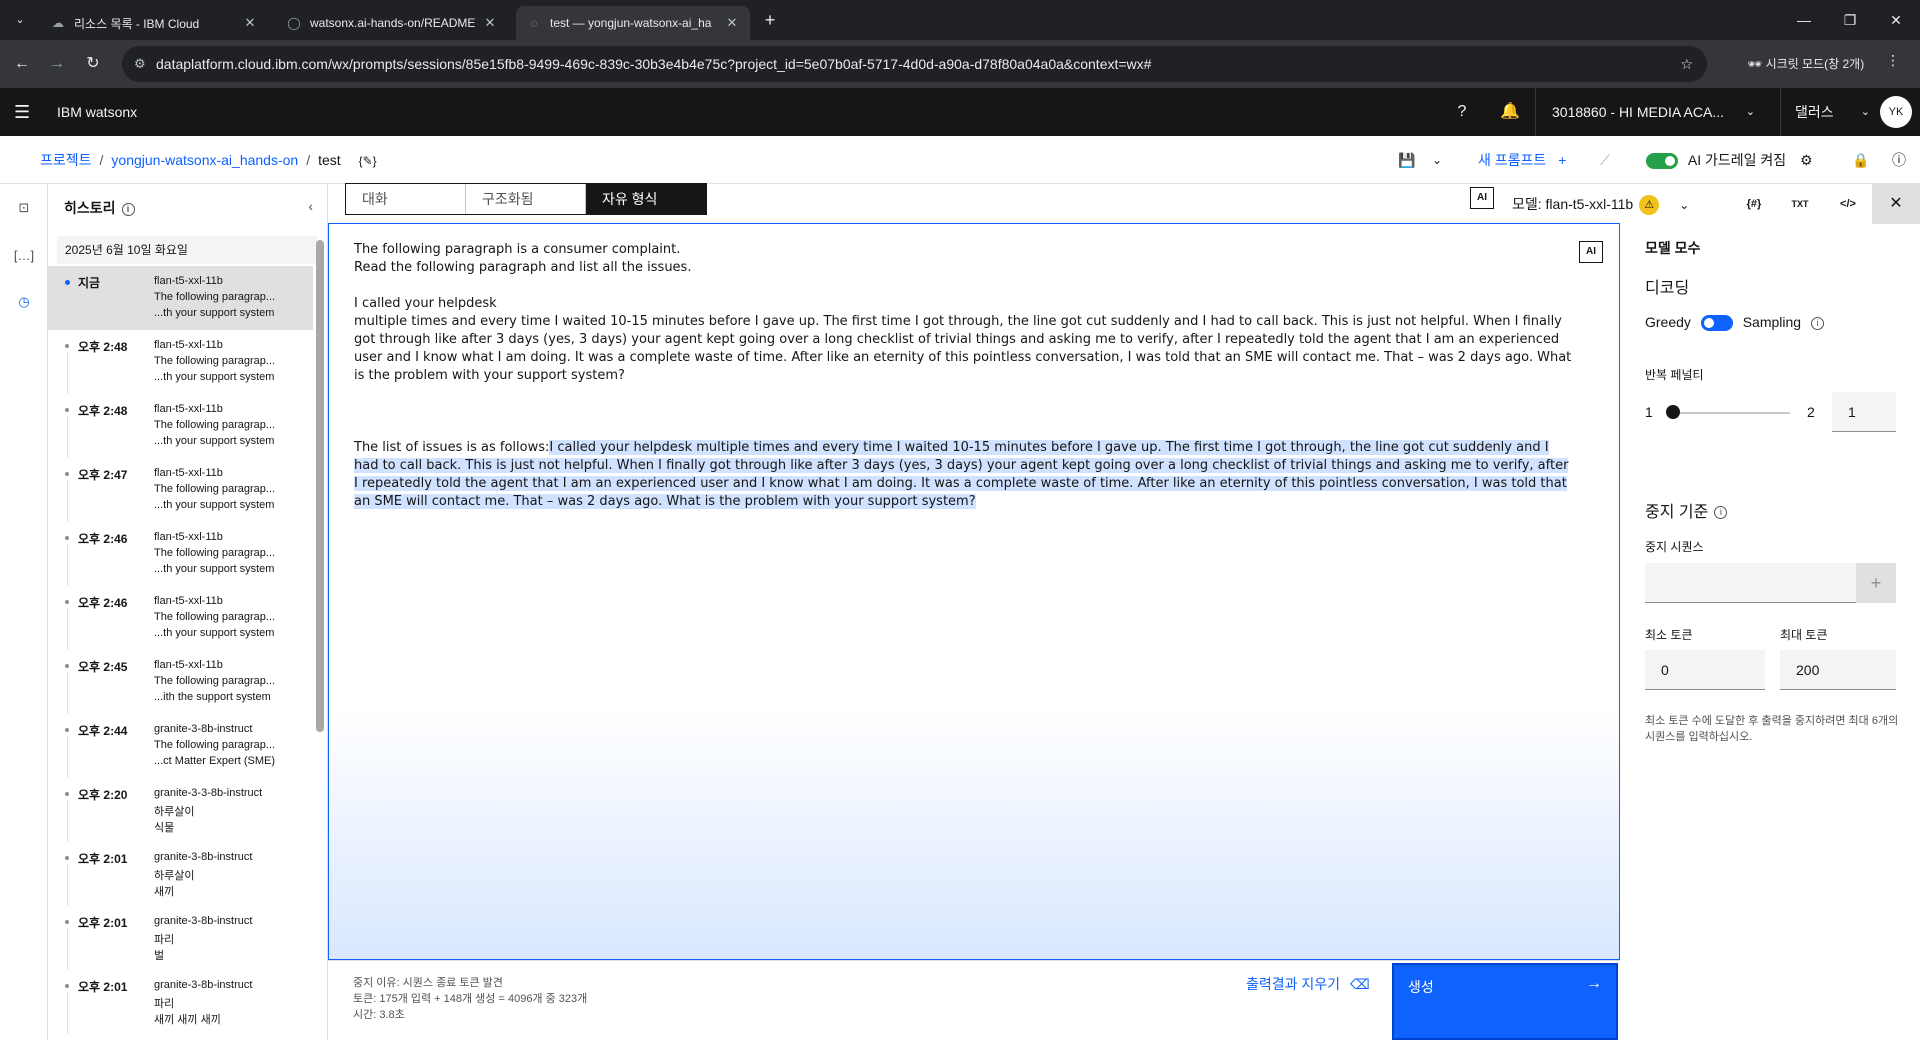 The height and width of the screenshot is (1040, 1920). Describe the element at coordinates (1522, 160) in the screenshot. I see `new-prompt-button: 새 프롬프트 +` at that location.